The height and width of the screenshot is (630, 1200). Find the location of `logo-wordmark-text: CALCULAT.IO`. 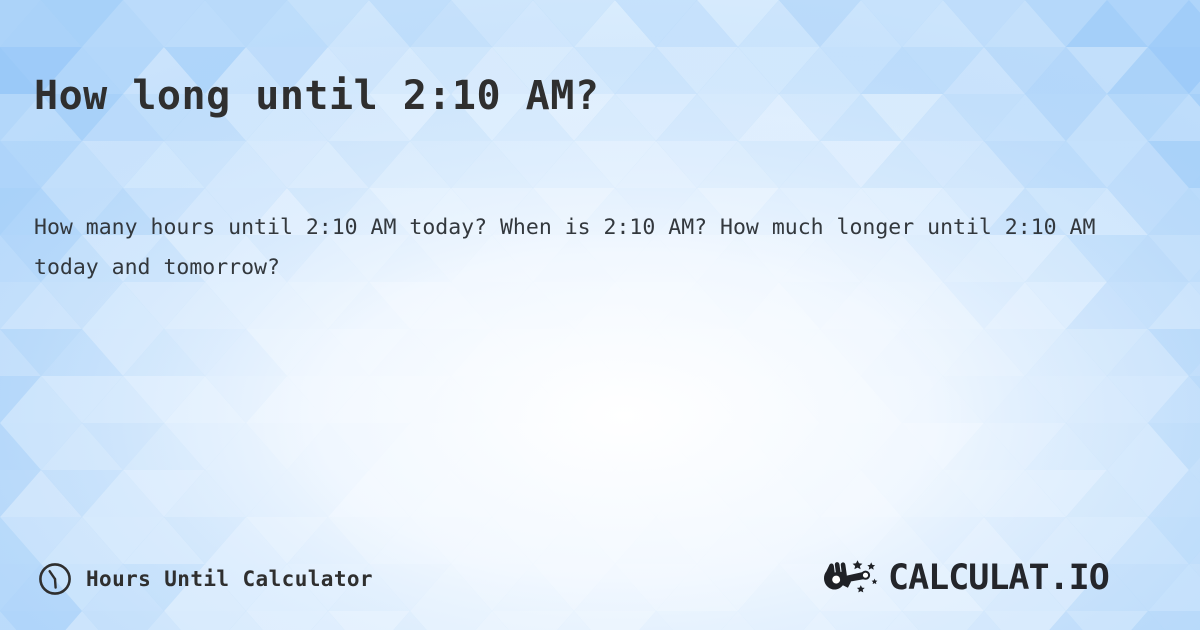

logo-wordmark-text: CALCULAT.IO is located at coordinates (998, 578).